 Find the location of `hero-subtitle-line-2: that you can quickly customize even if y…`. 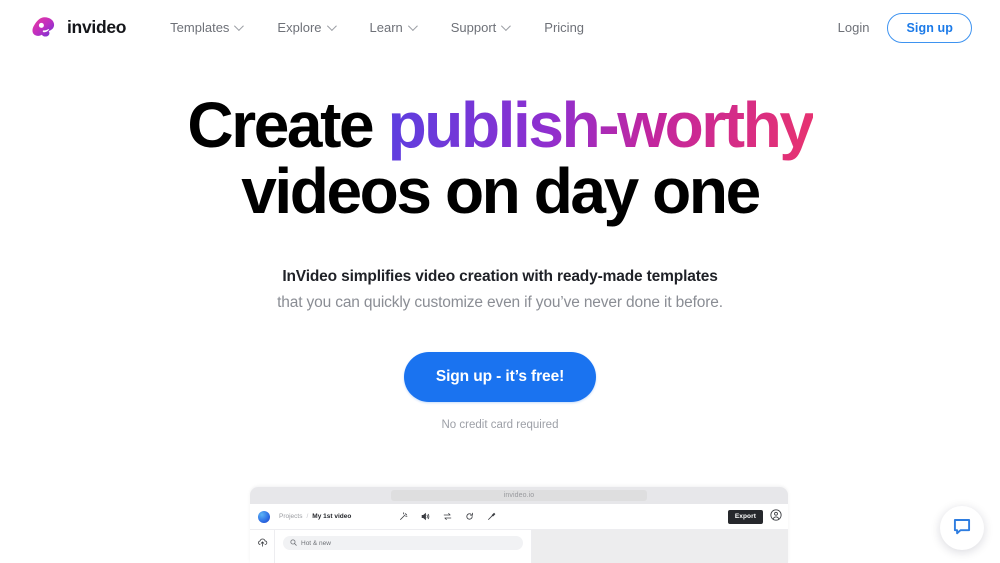

hero-subtitle-line-2: that you can quickly customize even if y… is located at coordinates (500, 302).